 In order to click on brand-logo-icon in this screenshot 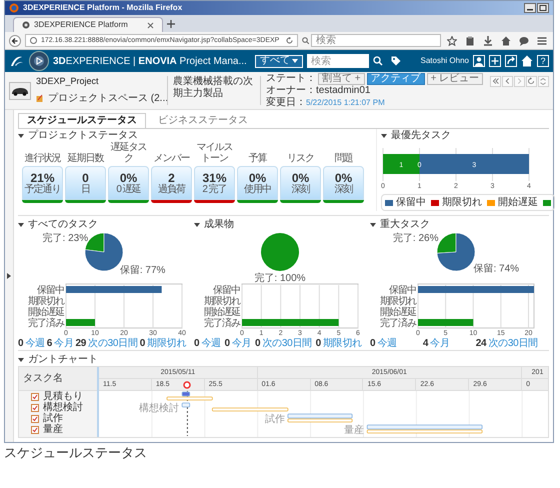, I will do `click(17, 61)`.